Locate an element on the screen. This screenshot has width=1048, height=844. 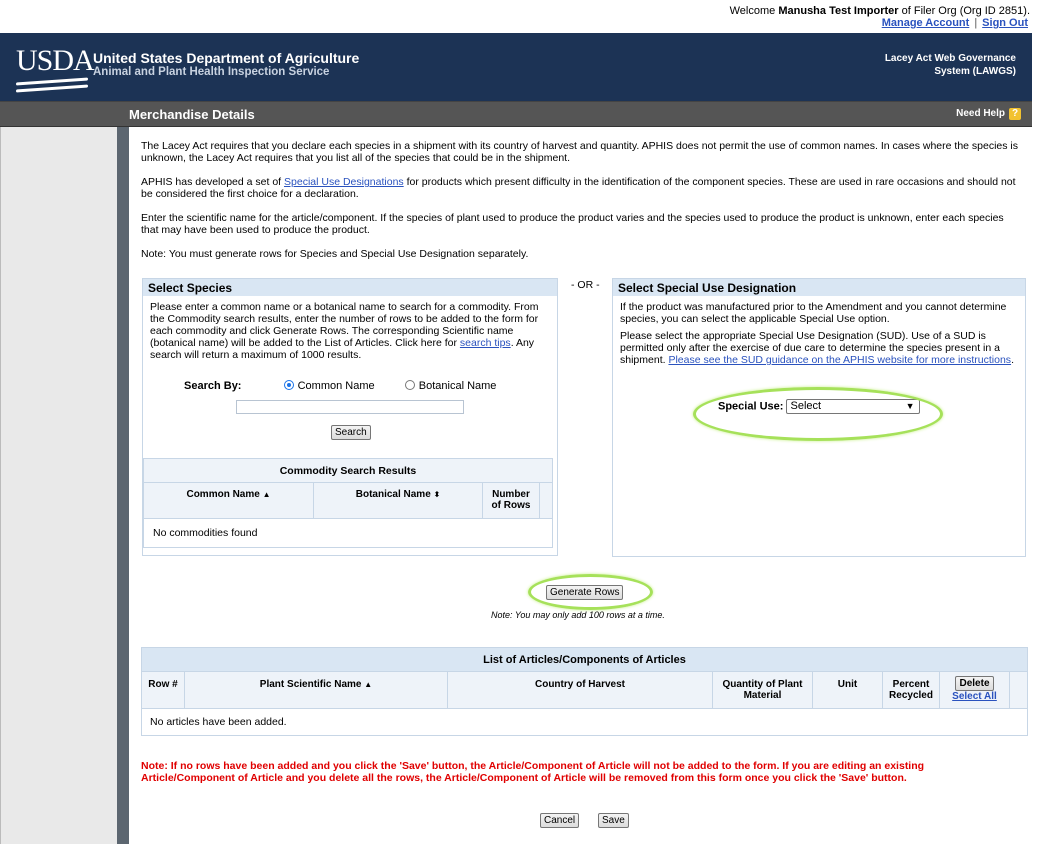
col-percent-label-2: Recycled is located at coordinates (911, 695).